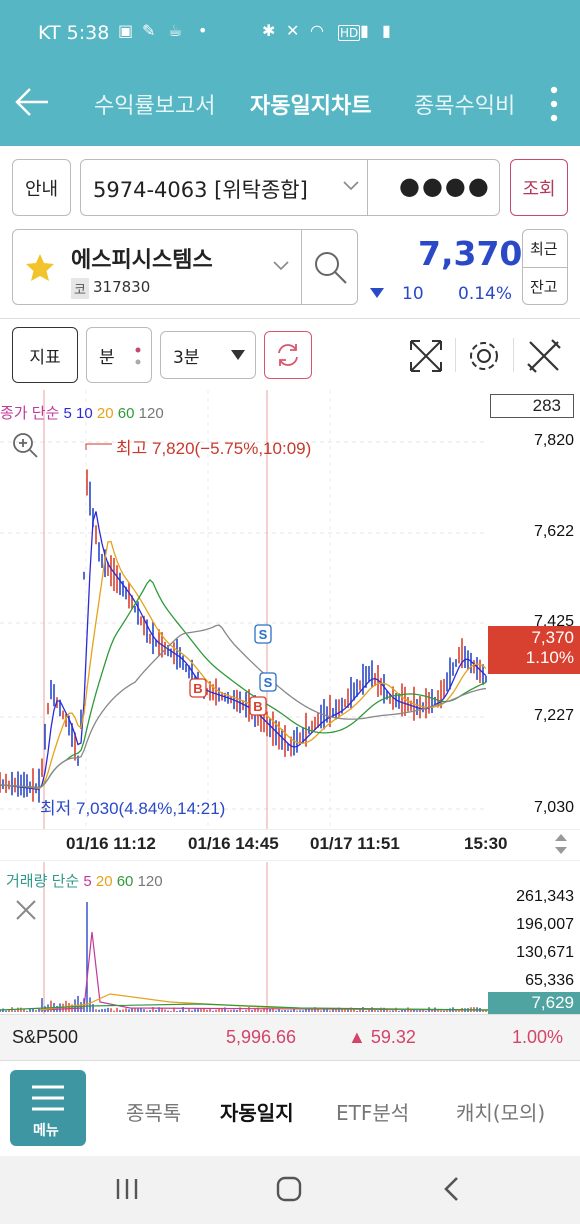  What do you see at coordinates (445, 186) in the screenshot?
I see `password-field: ●●●●` at bounding box center [445, 186].